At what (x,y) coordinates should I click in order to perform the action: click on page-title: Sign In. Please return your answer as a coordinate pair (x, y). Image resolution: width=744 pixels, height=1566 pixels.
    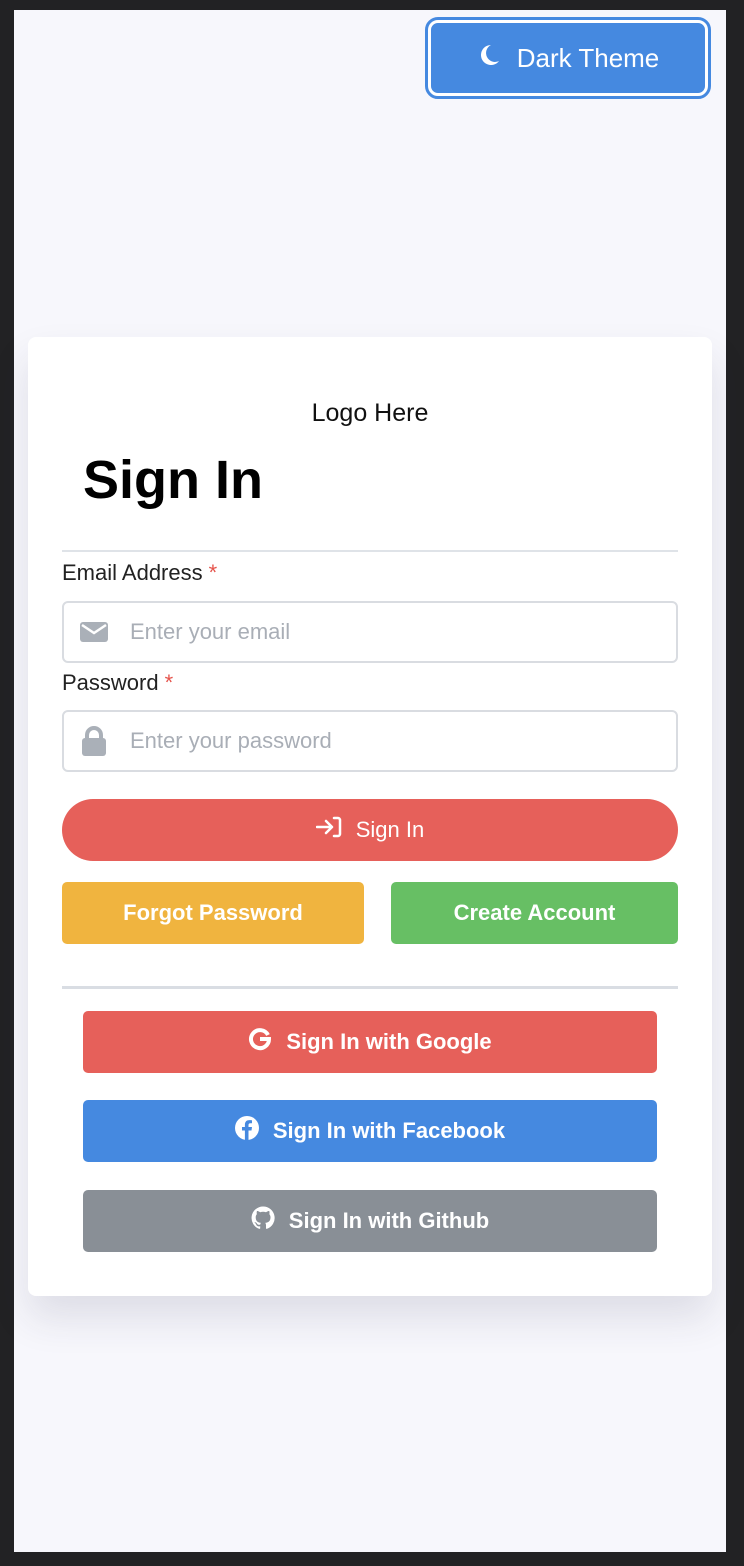
    Looking at the image, I should click on (173, 480).